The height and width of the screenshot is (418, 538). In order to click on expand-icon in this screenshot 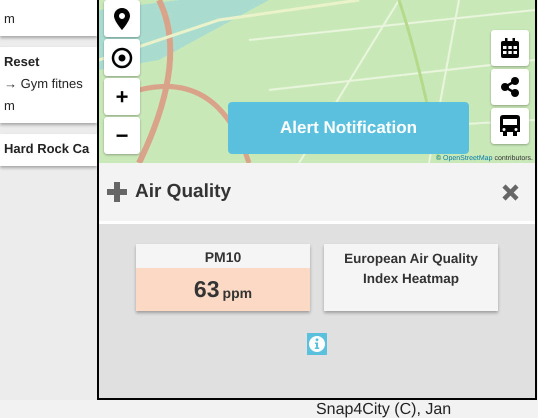, I will do `click(117, 192)`.